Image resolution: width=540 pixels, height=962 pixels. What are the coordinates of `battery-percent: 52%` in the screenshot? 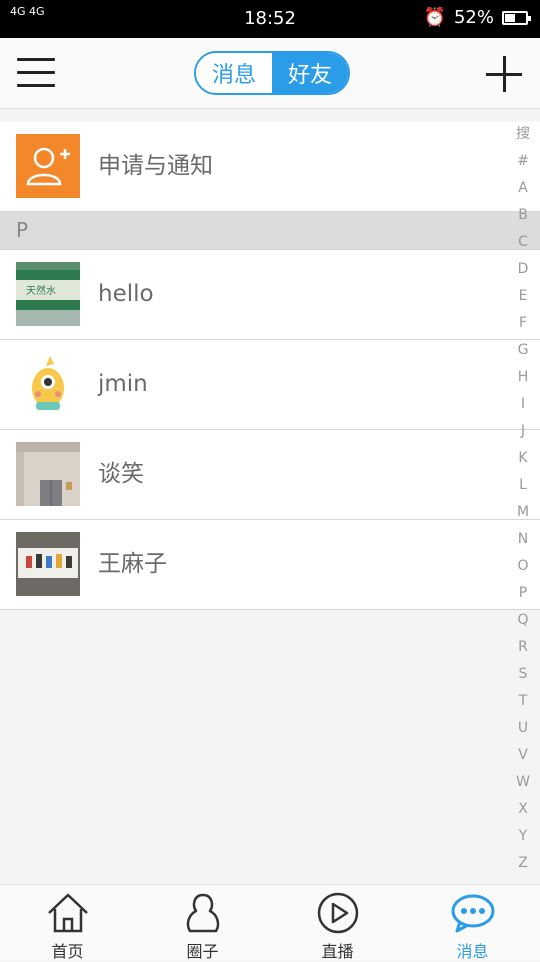 It's located at (473, 17).